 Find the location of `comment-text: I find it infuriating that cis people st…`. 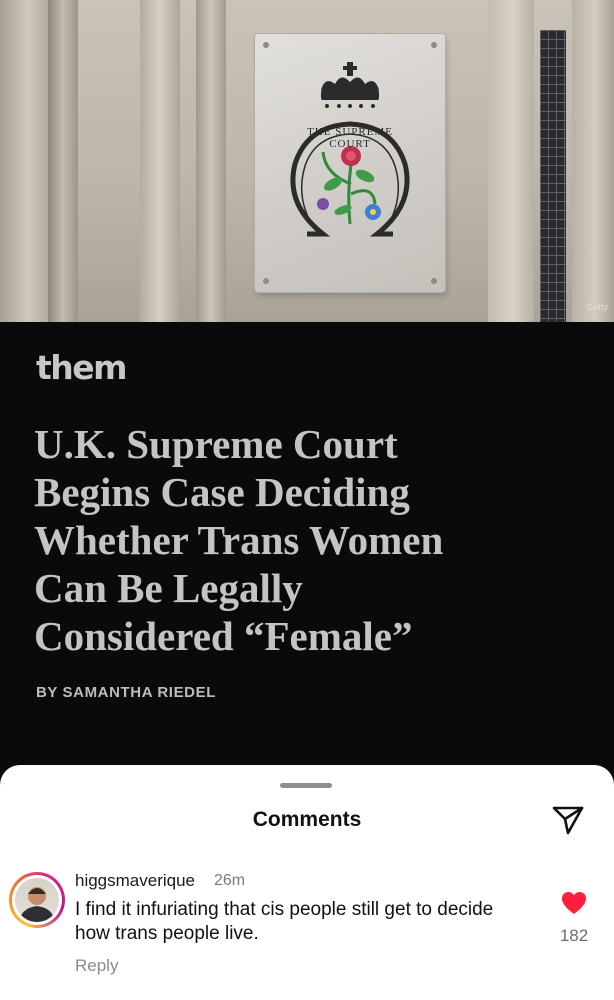

comment-text: I find it infuriating that cis people st… is located at coordinates (284, 921).